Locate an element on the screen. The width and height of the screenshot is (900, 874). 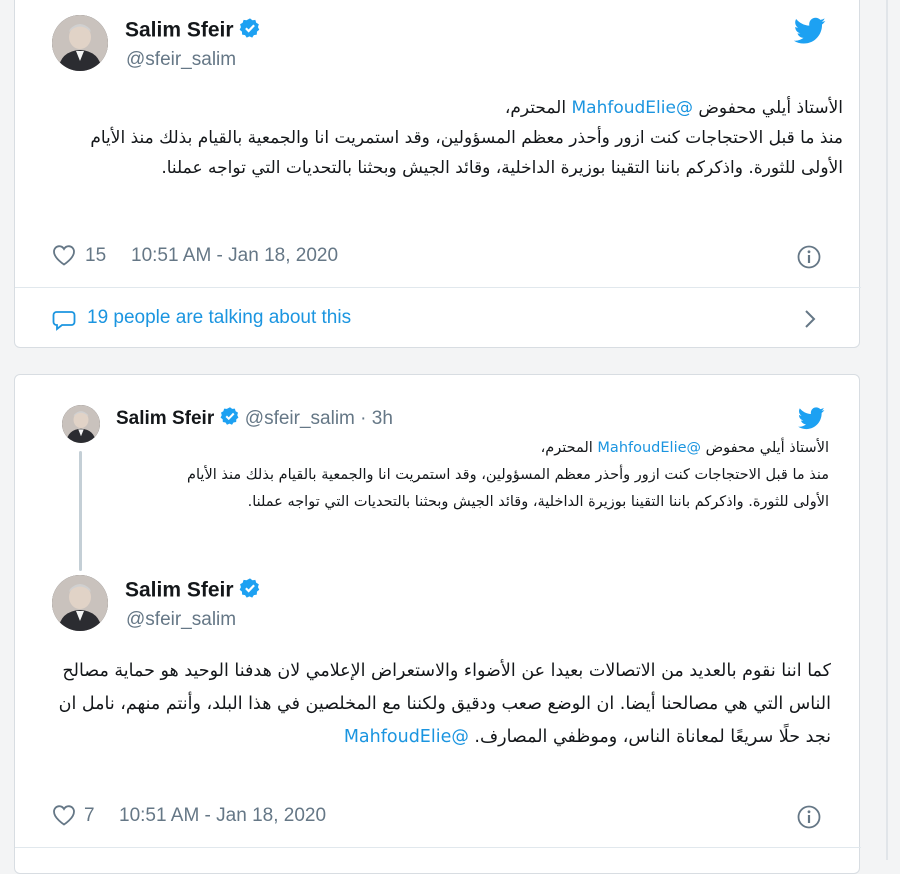
comment-bubble-icon is located at coordinates (64, 320).